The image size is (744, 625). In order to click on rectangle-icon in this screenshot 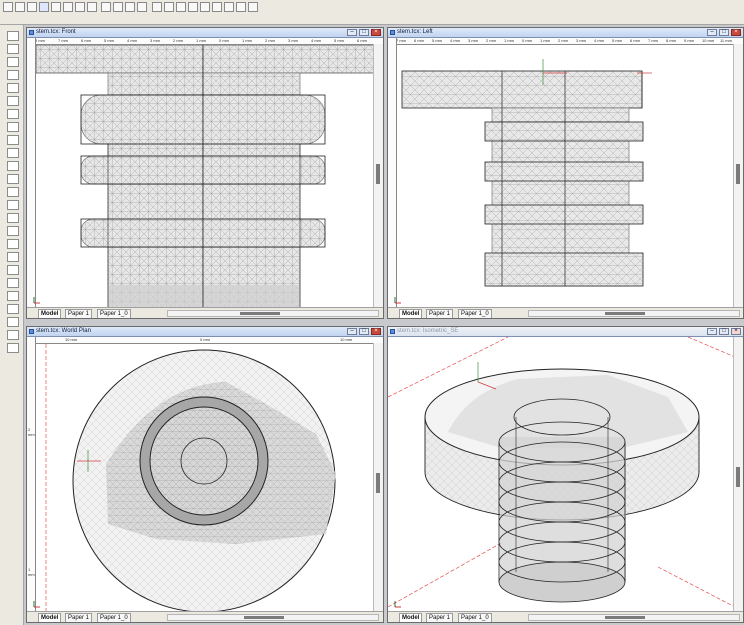, I will do `click(13, 75)`.